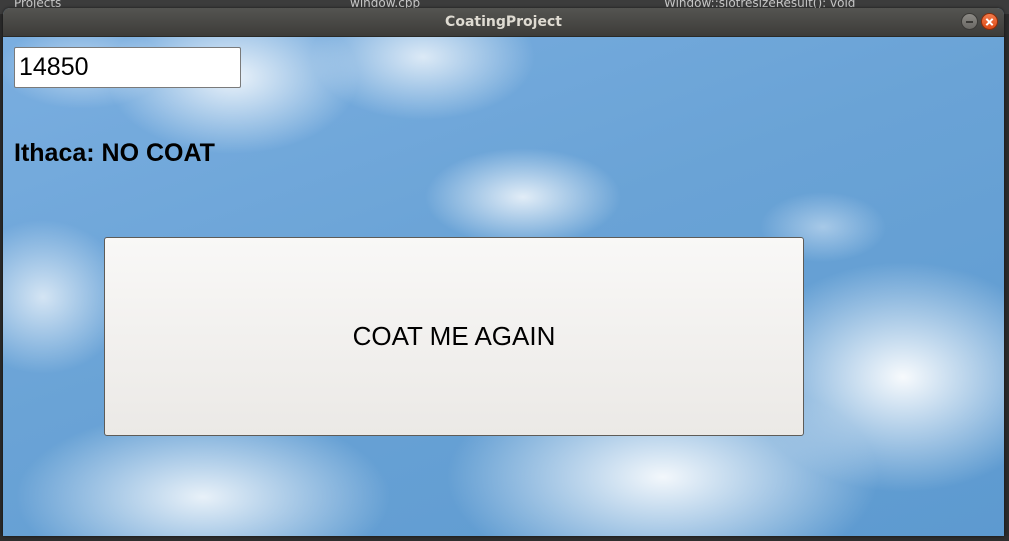 Image resolution: width=1009 pixels, height=541 pixels. Describe the element at coordinates (38, 5) in the screenshot. I see `background-projects-label: Projects` at that location.